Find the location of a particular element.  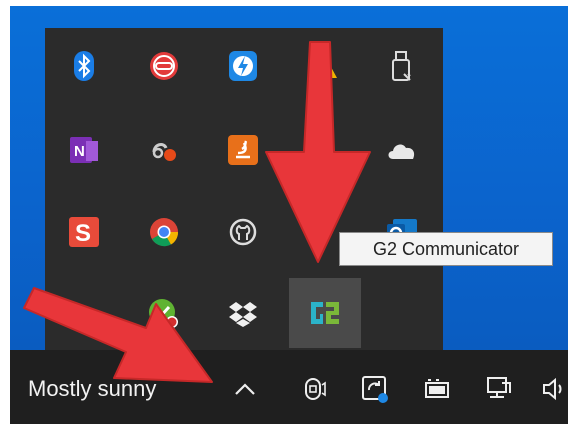

sync-status-icon is located at coordinates (375, 389).